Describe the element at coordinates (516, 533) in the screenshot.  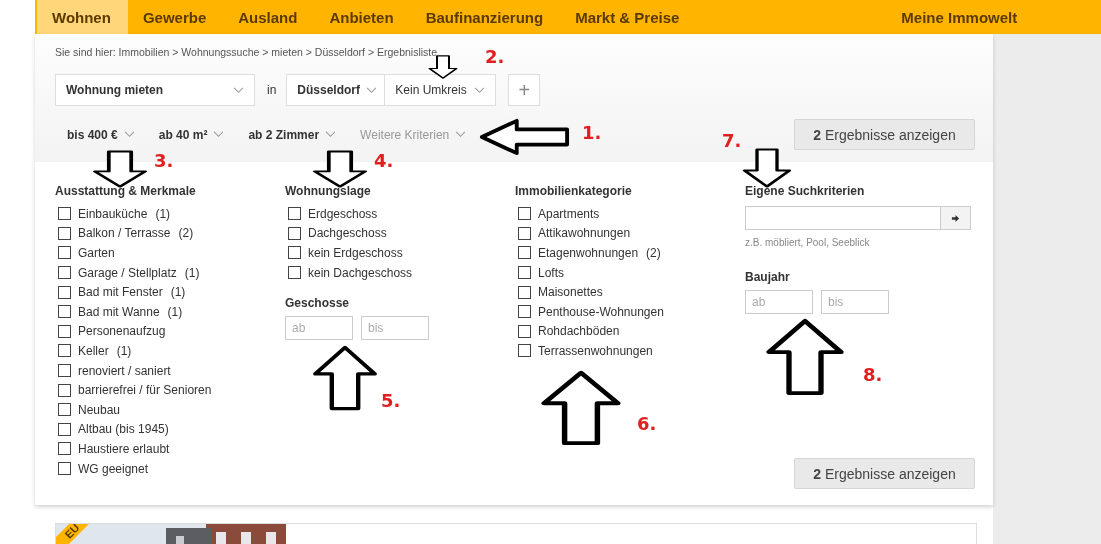
I see `result-card: EU` at that location.